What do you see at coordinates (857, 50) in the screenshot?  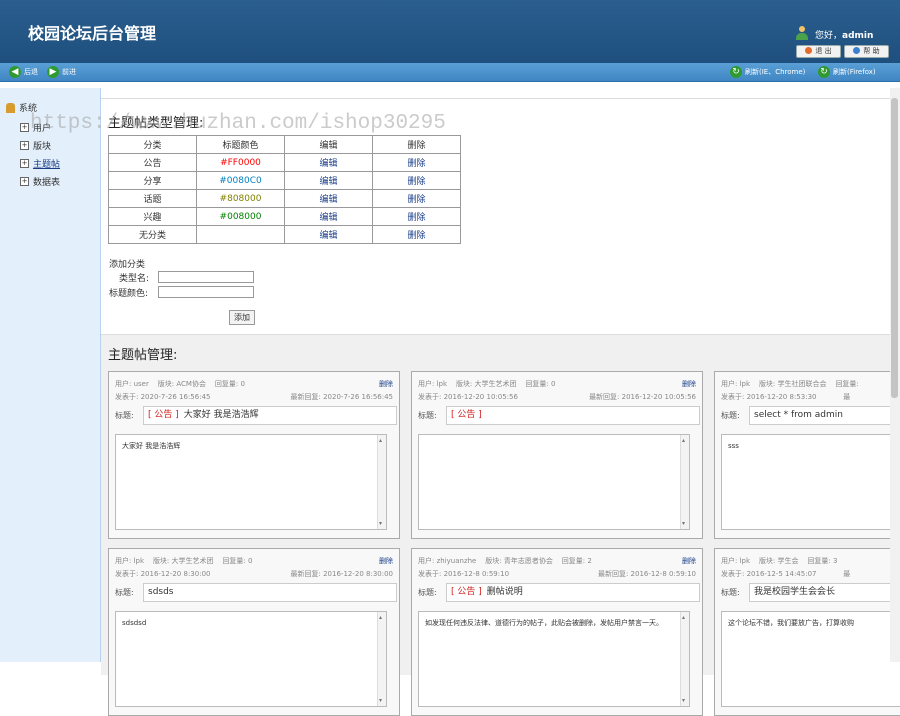 I see `help-icon` at bounding box center [857, 50].